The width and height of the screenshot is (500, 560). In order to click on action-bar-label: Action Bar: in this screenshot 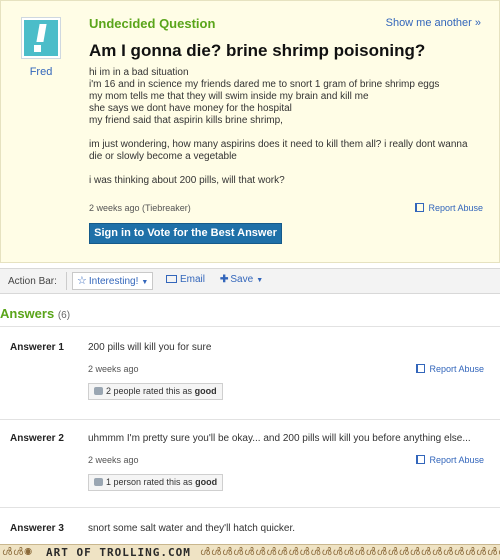, I will do `click(32, 281)`.